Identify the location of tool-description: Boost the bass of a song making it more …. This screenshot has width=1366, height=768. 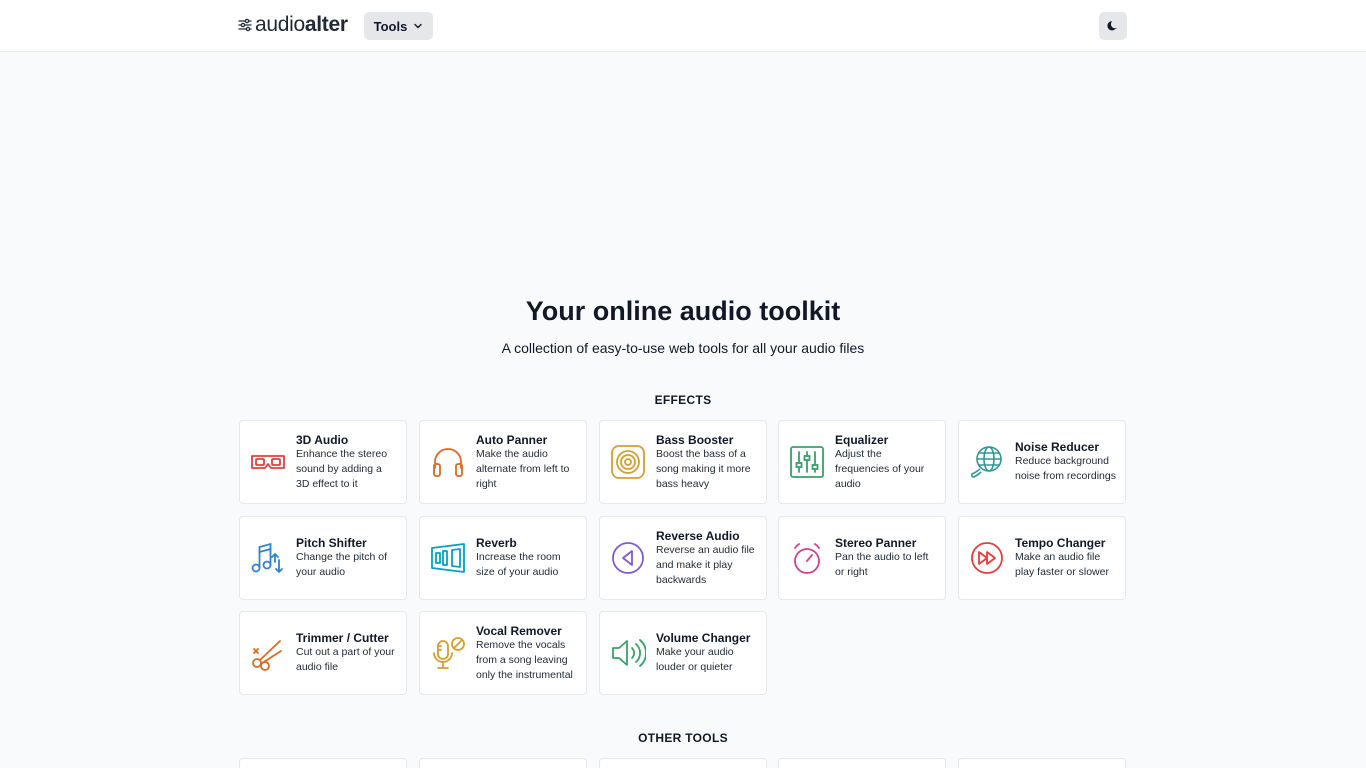
(703, 468).